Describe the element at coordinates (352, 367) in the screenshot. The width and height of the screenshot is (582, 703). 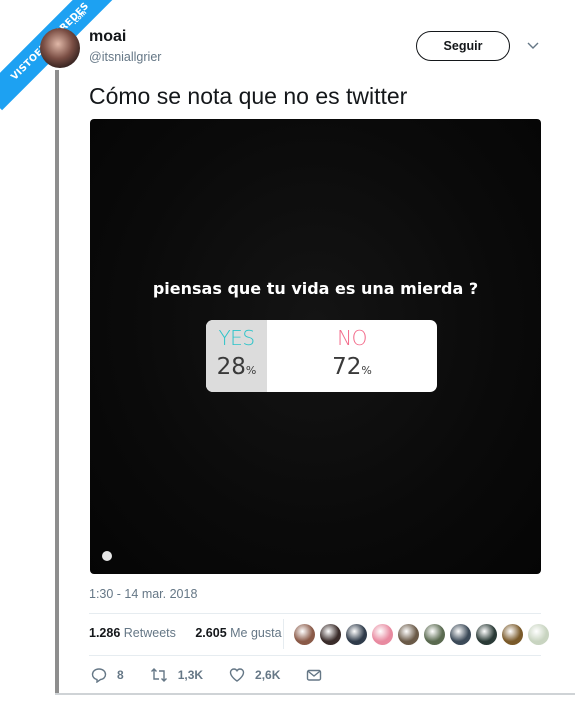
I see `poll-no-percent: 72%` at that location.